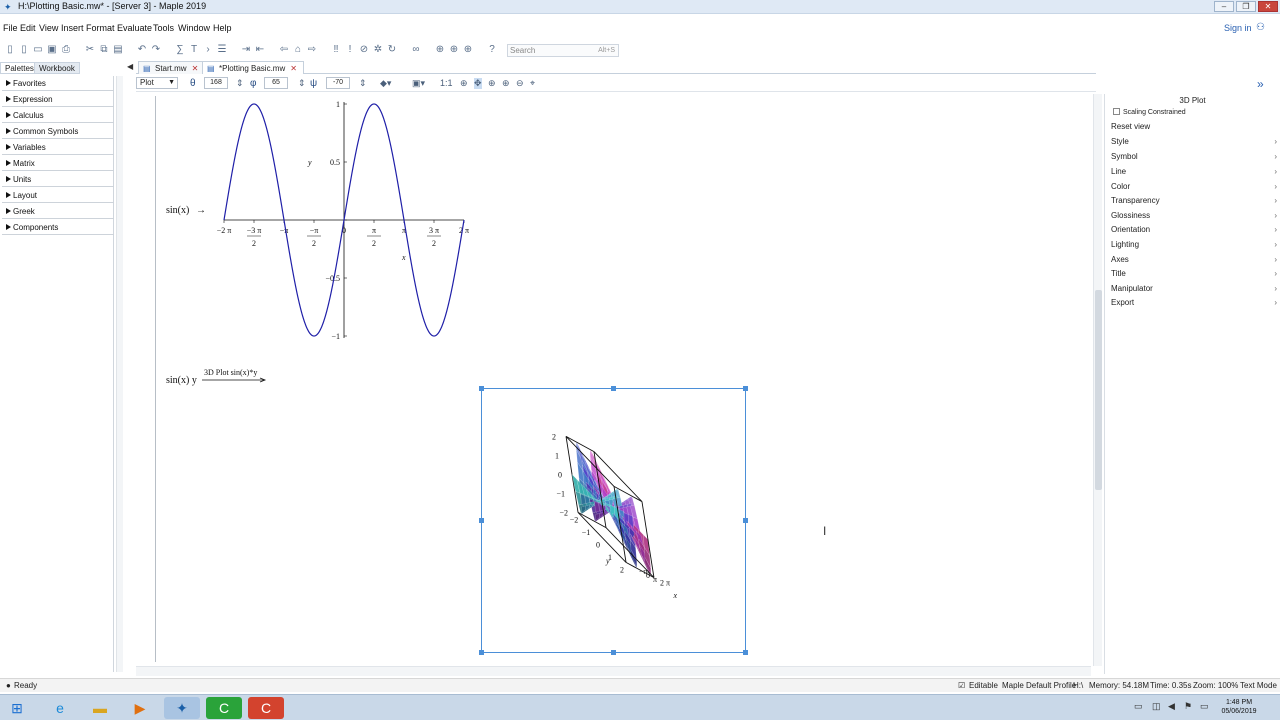 Image resolution: width=1280 pixels, height=720 pixels. I want to click on psi-field: -70, so click(338, 83).